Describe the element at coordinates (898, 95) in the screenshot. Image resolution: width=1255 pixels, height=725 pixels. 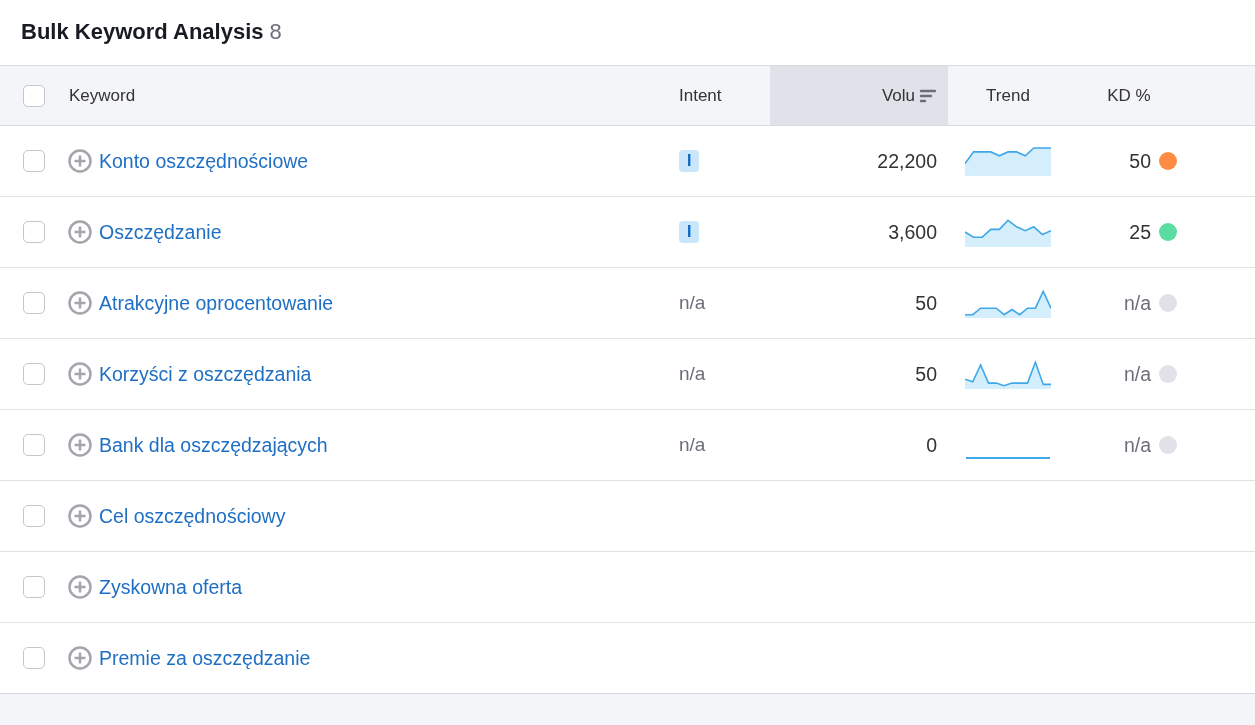
I see `column-label: Volu` at that location.